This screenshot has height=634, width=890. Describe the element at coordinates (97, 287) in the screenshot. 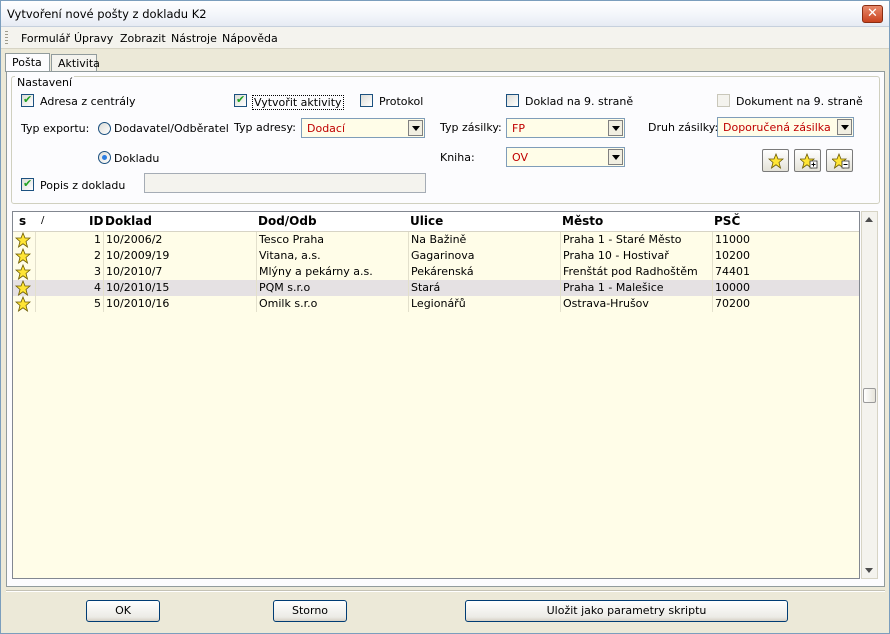

I see `cell-id: 4` at that location.